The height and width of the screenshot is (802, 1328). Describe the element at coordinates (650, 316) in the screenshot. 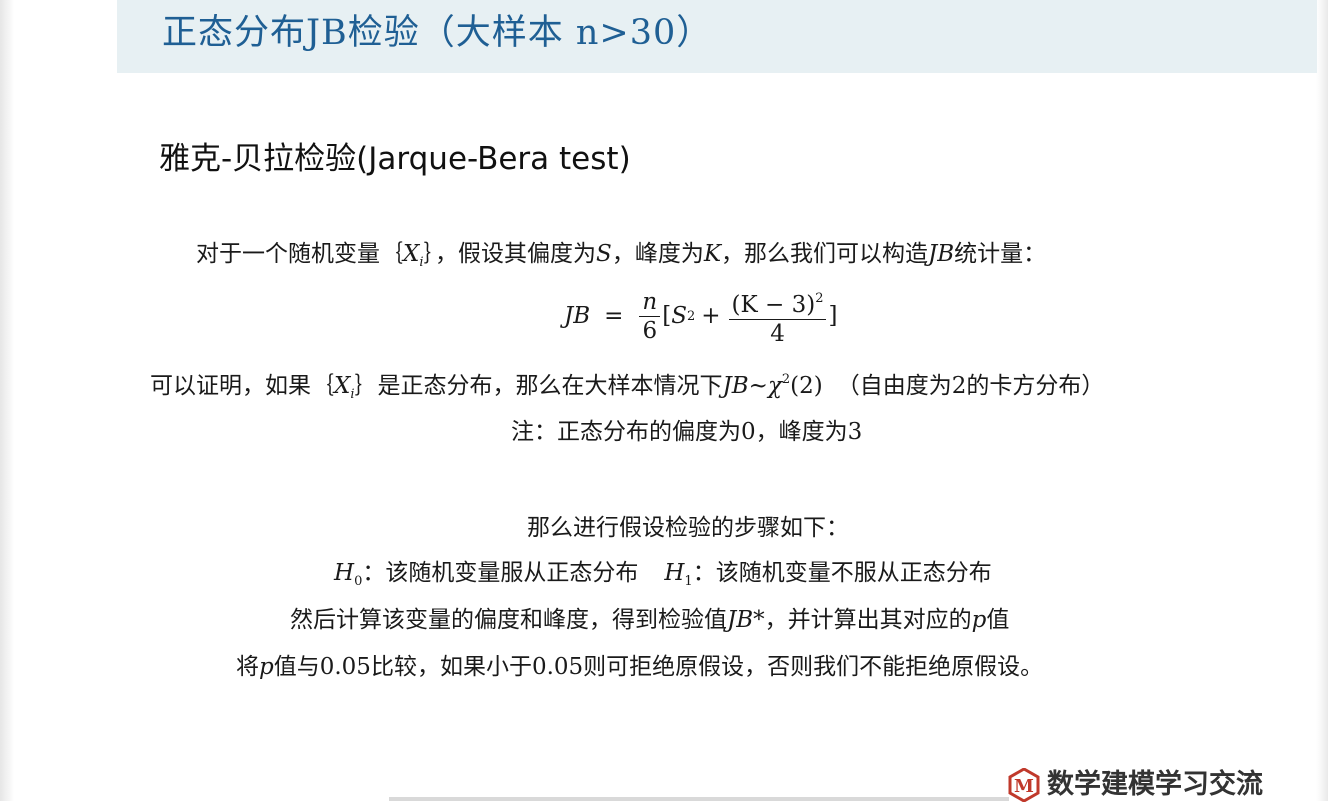

I see `fraction-n-over-6: n 6` at that location.